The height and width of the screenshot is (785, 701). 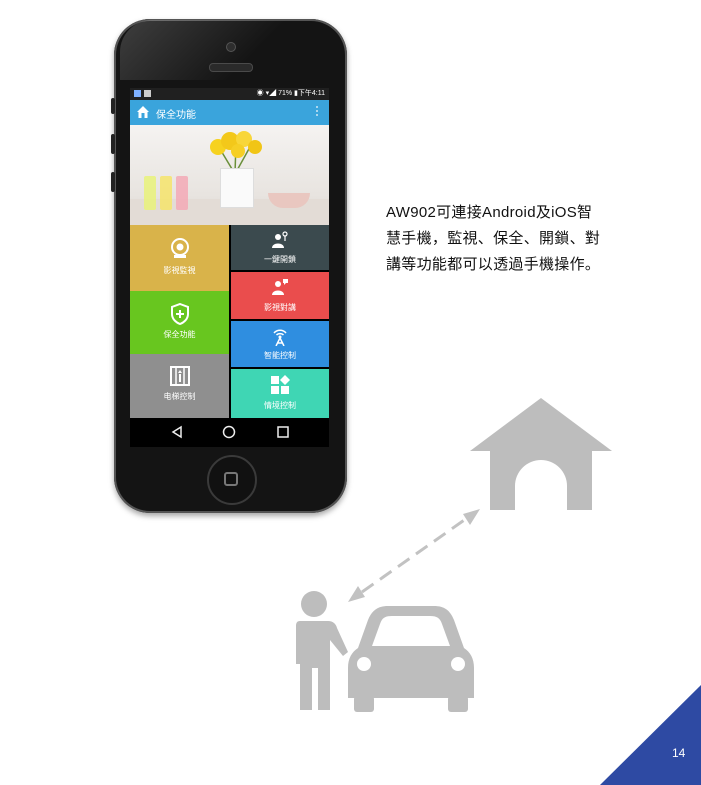 What do you see at coordinates (280, 384) in the screenshot?
I see `grid-shapes-icon` at bounding box center [280, 384].